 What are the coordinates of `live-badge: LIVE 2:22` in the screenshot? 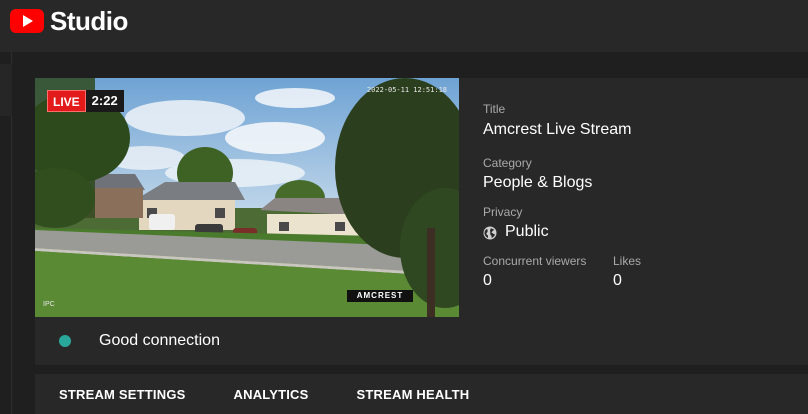 It's located at (85, 101).